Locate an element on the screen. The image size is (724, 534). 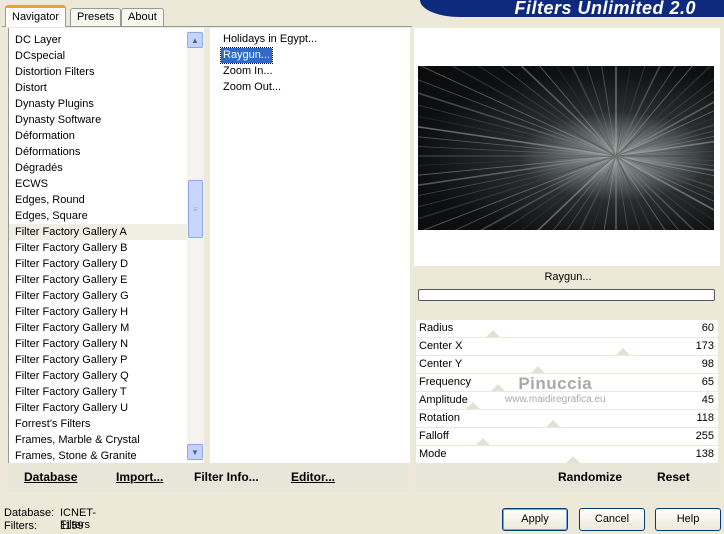
category-item: Filter Factory Gallery H is located at coordinates (98, 312).